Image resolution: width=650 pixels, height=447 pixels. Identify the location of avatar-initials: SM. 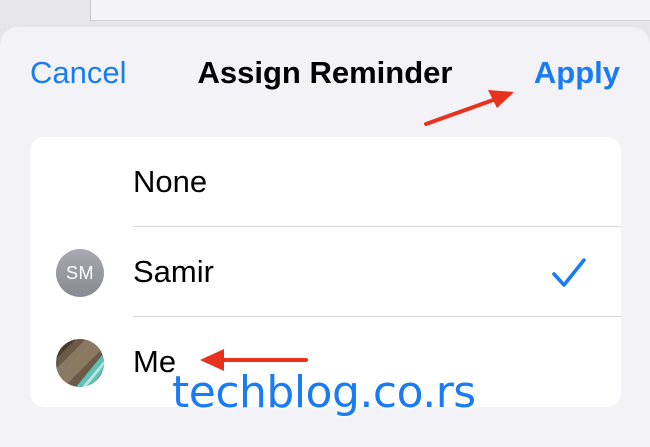
(80, 273).